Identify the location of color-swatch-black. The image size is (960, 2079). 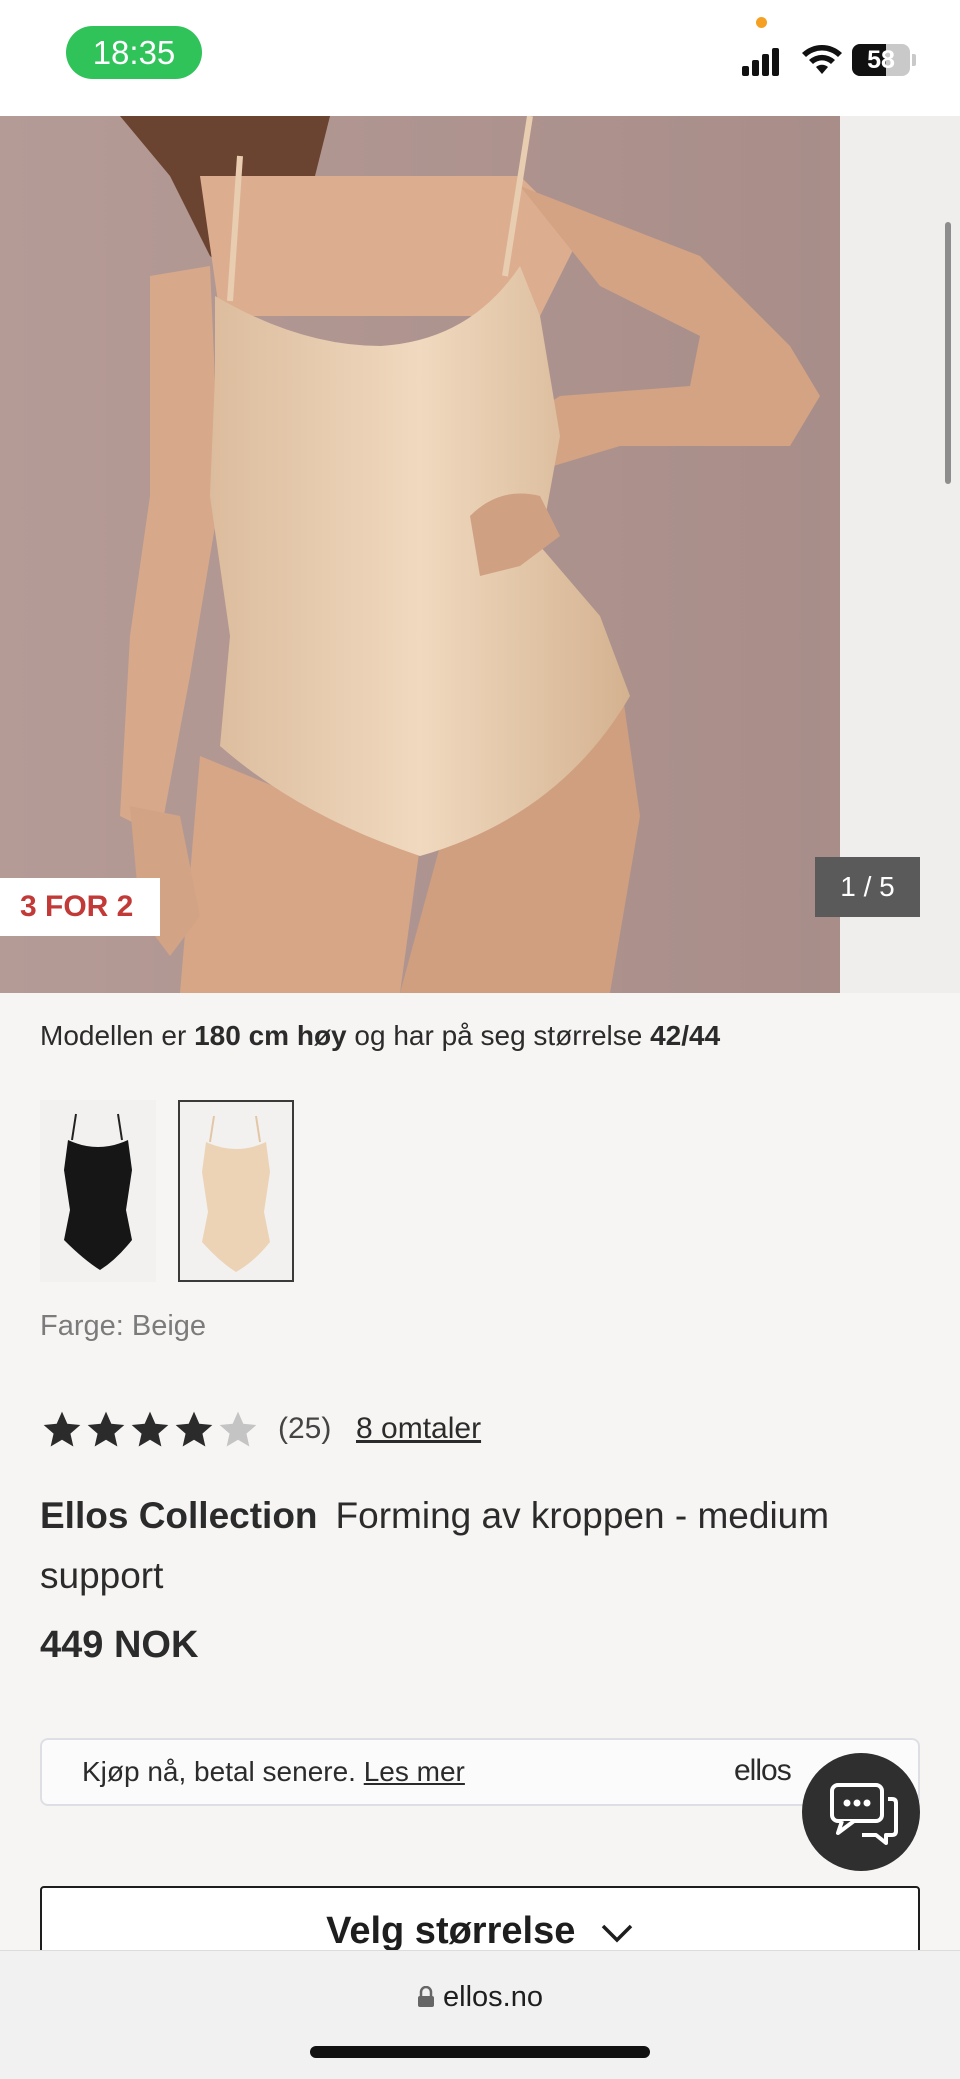
(98, 1191).